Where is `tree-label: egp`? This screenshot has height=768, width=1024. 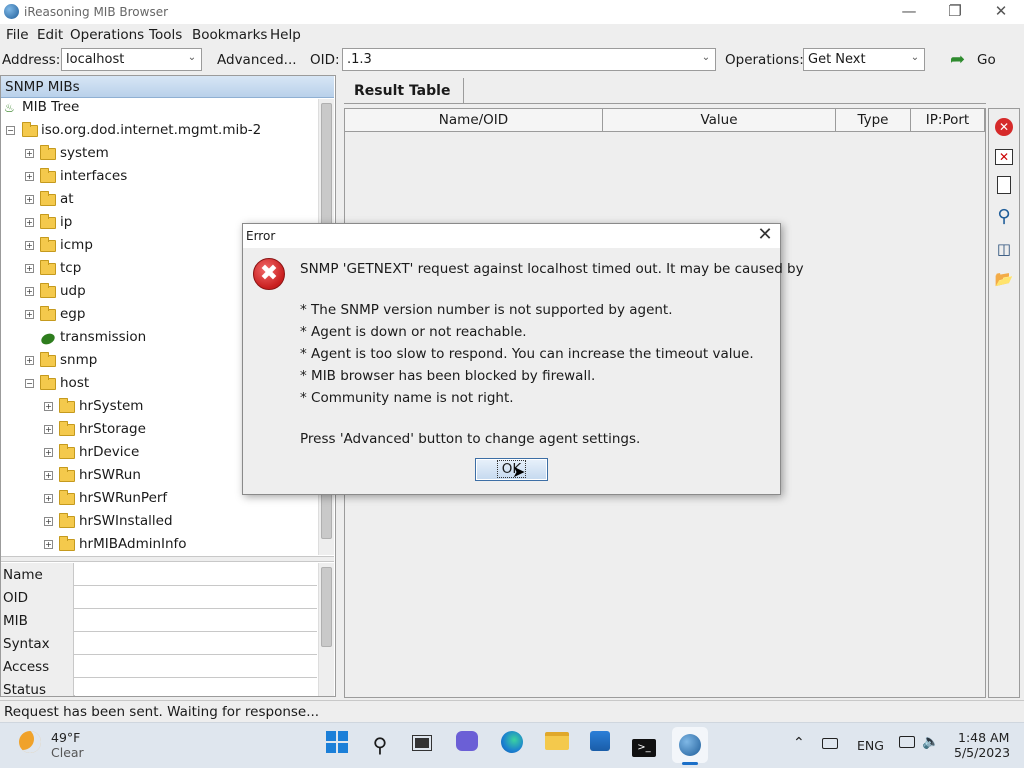
tree-label: egp is located at coordinates (73, 314).